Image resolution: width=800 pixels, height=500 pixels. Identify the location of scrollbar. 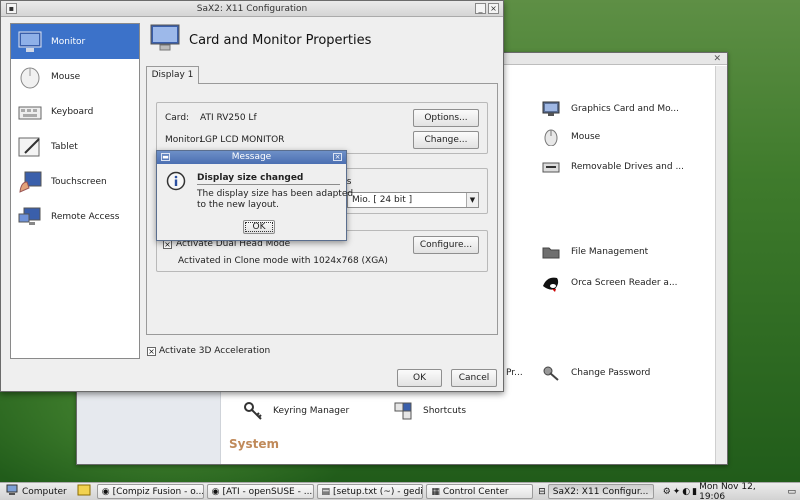
(721, 265).